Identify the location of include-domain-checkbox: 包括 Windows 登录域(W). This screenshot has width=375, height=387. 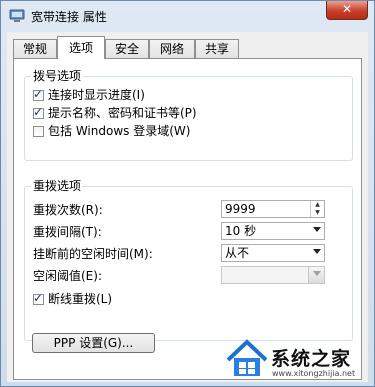
(111, 131).